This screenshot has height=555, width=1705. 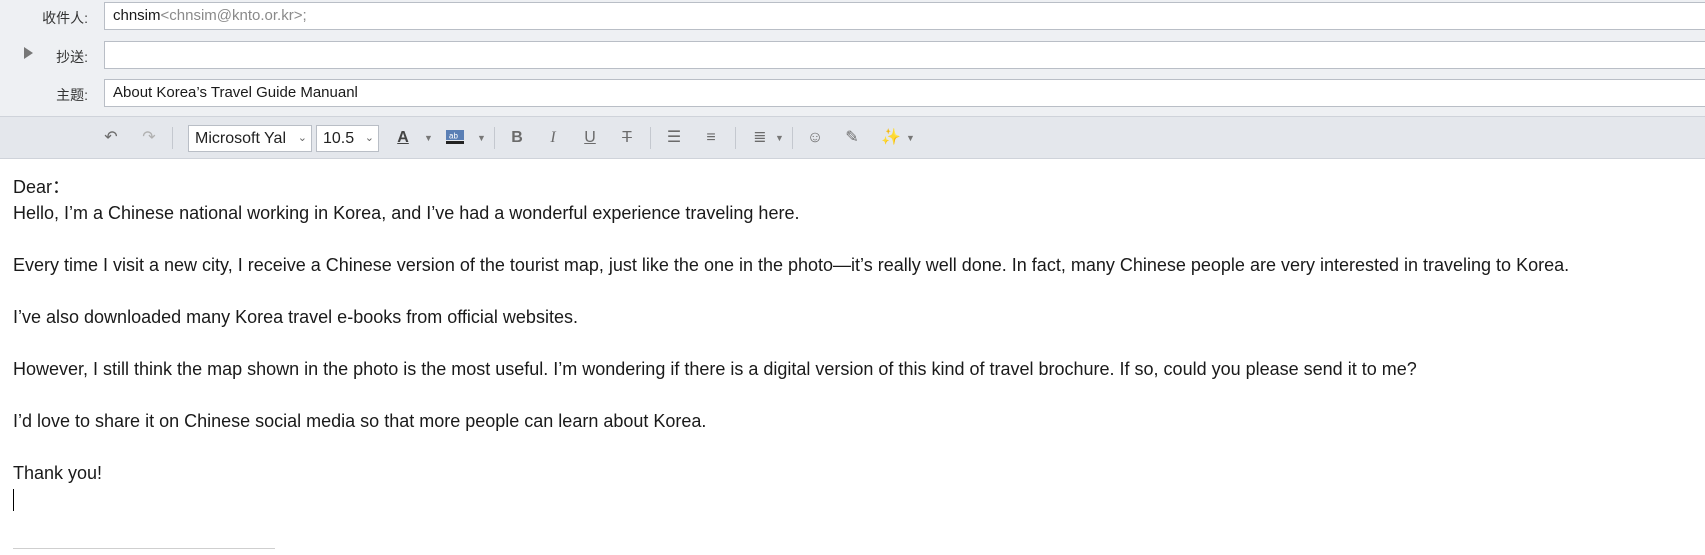 I want to click on numbered-list-icon: ≡, so click(x=711, y=138).